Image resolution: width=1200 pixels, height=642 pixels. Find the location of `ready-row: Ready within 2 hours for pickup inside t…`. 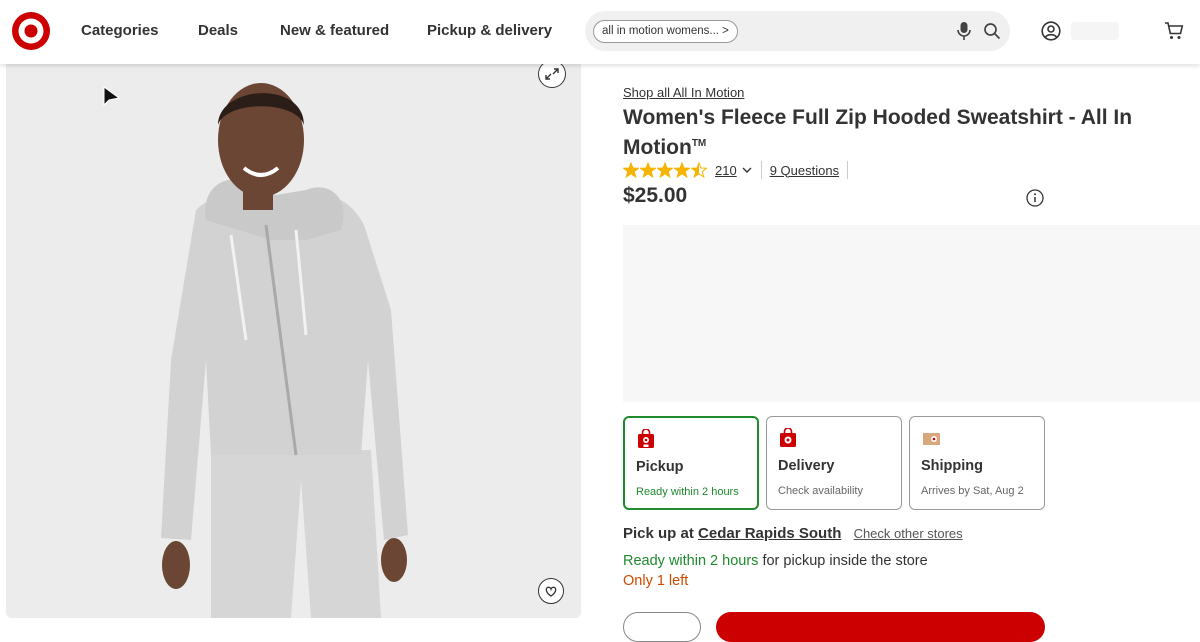

ready-row: Ready within 2 hours for pickup inside t… is located at coordinates (775, 561).